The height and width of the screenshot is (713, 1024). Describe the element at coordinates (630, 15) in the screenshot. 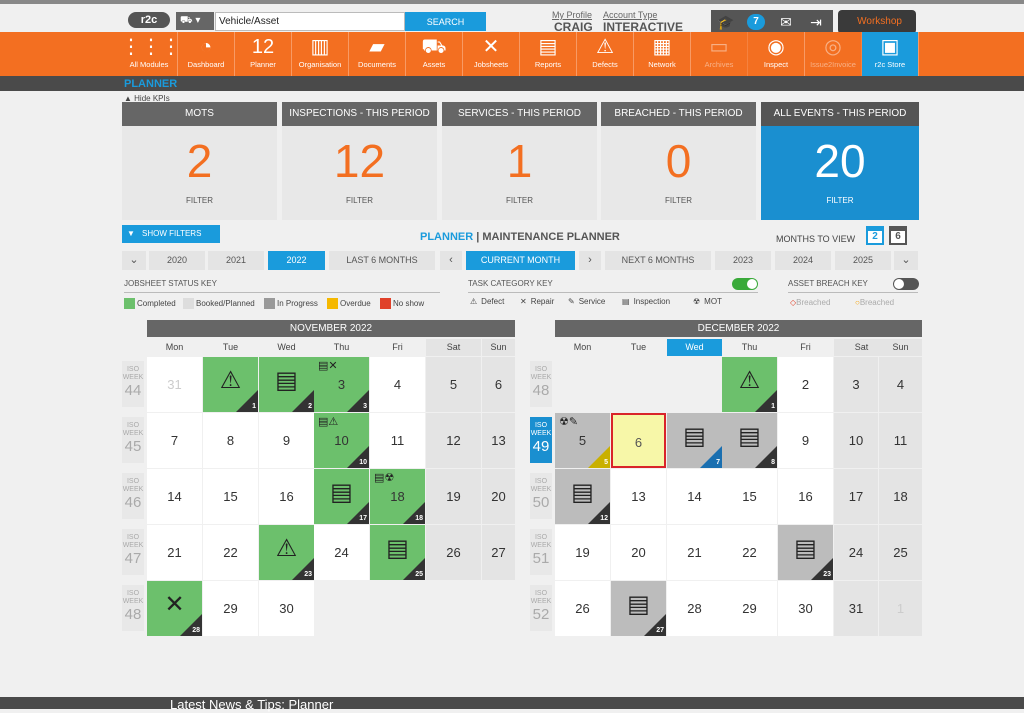

I see `account-type-dropdown: Account Type` at that location.